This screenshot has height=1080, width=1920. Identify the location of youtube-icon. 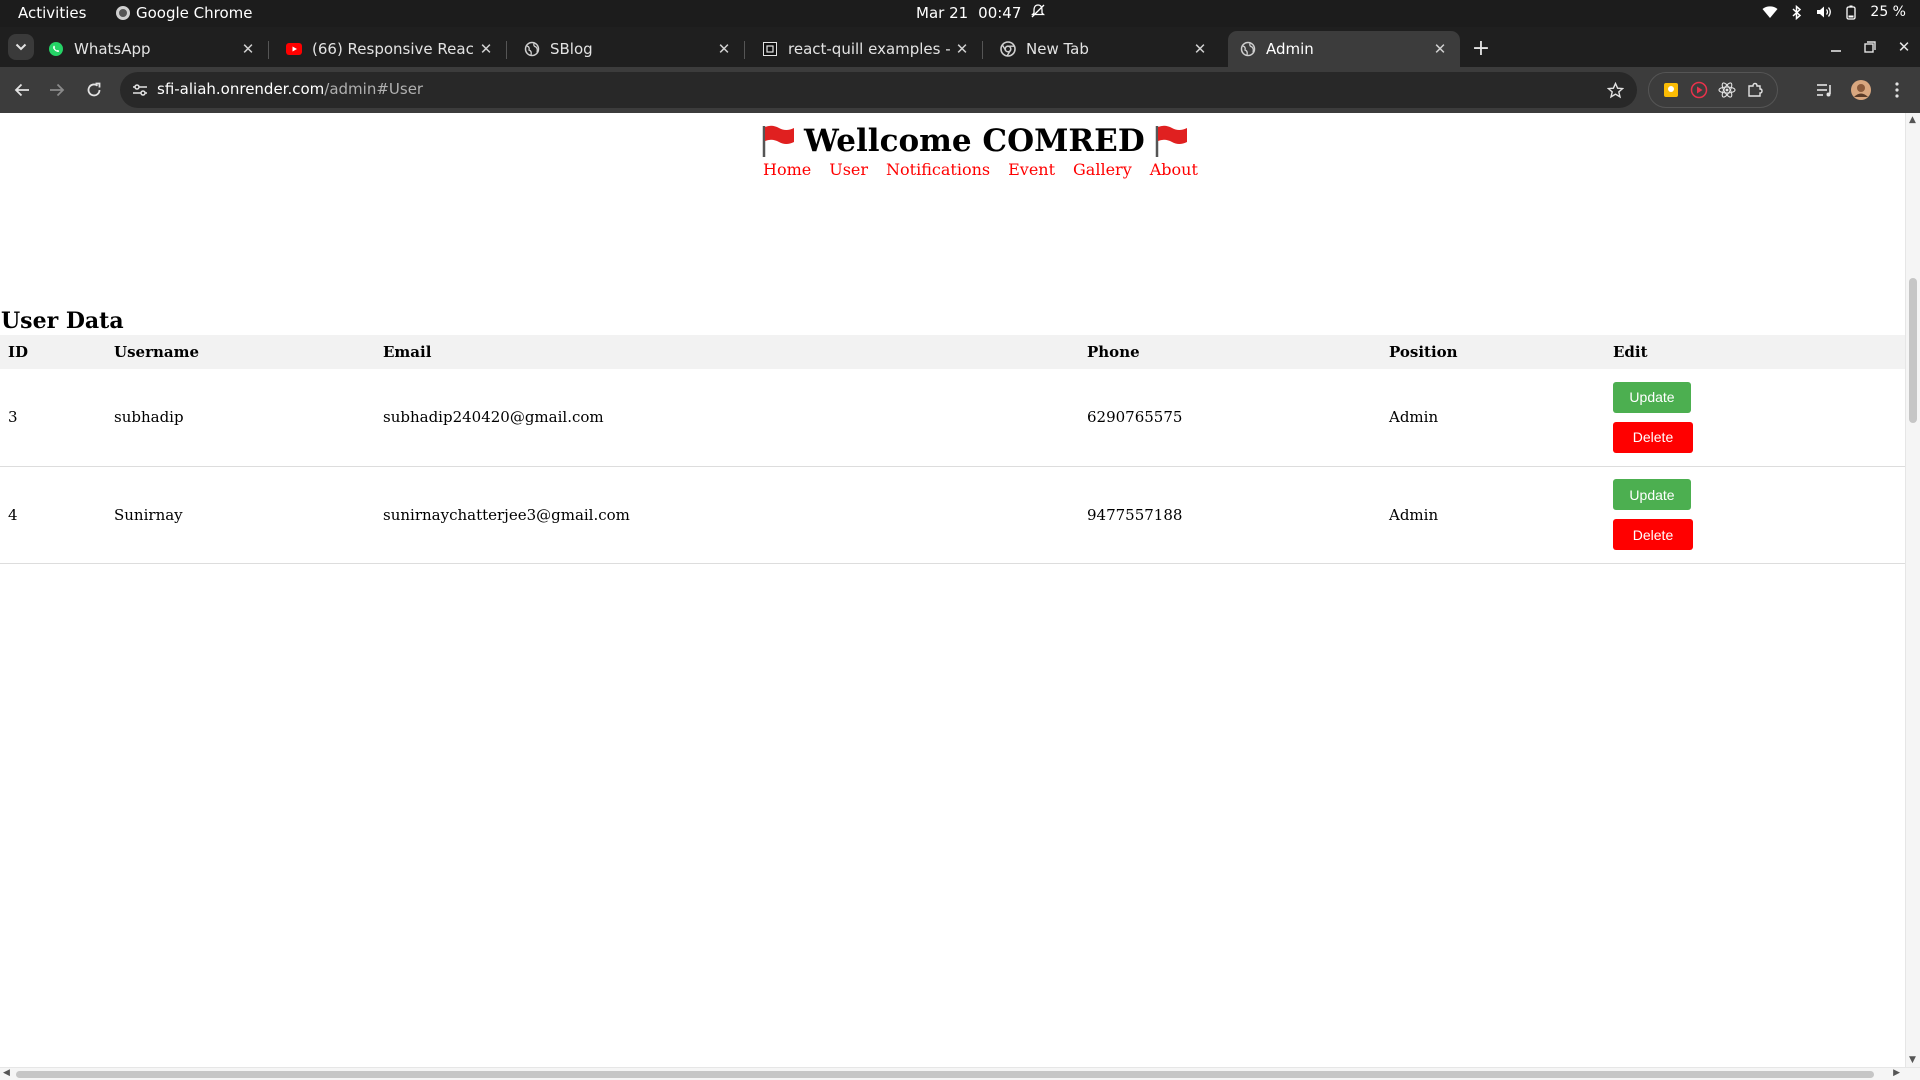
(294, 49).